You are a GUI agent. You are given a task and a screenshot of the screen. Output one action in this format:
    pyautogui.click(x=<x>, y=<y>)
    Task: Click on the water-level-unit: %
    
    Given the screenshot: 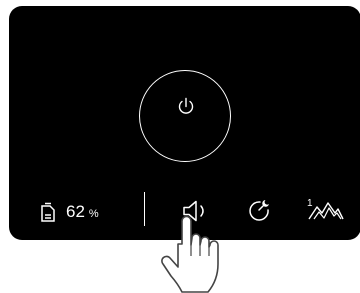 What is the action you would take?
    pyautogui.click(x=93, y=214)
    